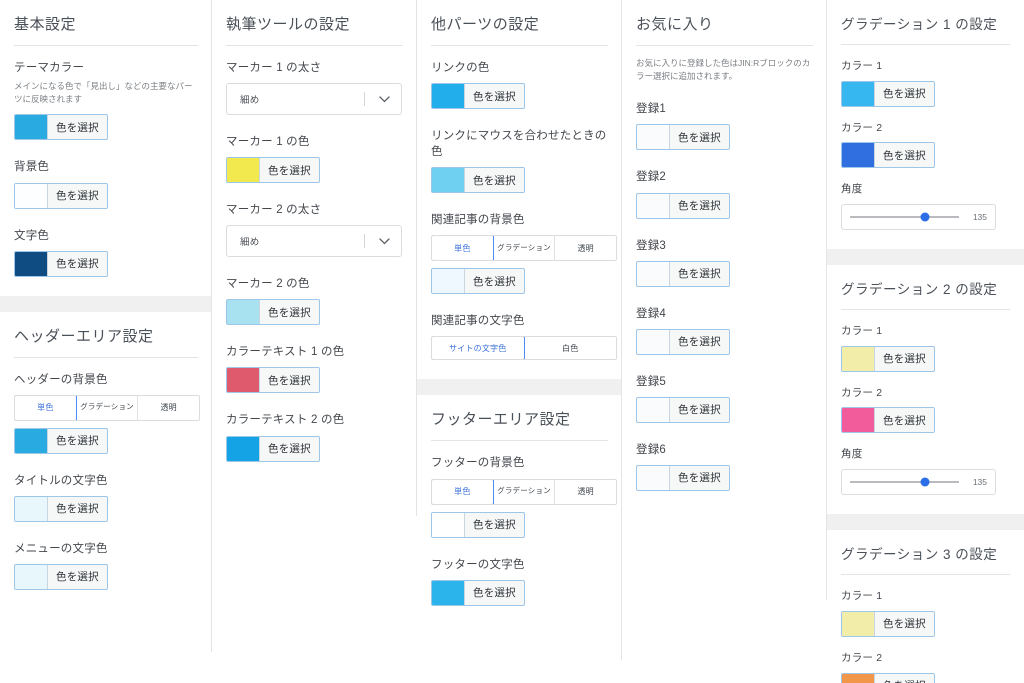  Describe the element at coordinates (683, 409) in the screenshot. I see `favorite-slot-5-picker-button: 色を選択` at that location.